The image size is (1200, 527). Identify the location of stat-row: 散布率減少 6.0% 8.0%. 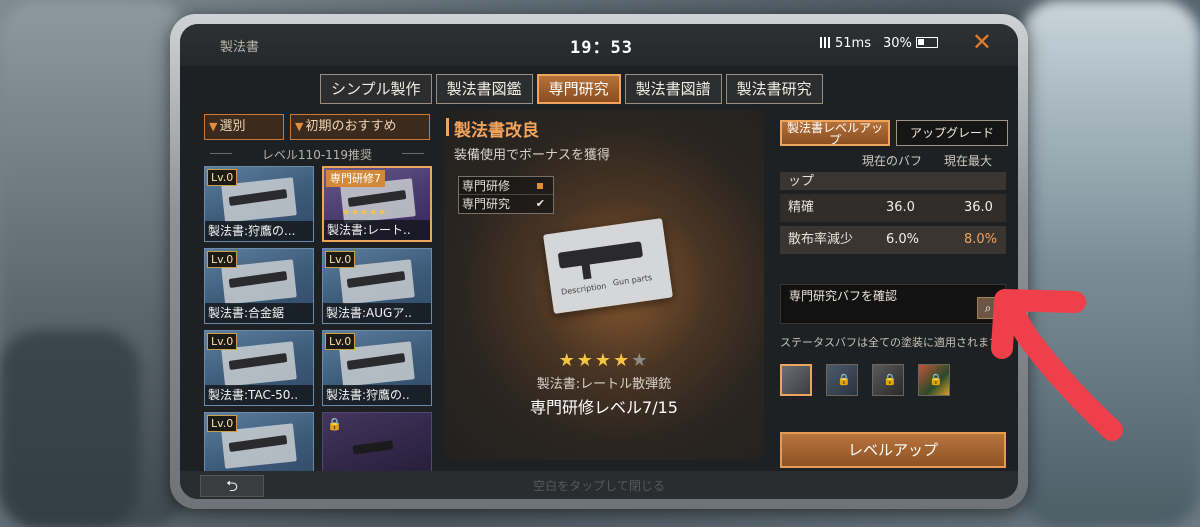
(893, 240).